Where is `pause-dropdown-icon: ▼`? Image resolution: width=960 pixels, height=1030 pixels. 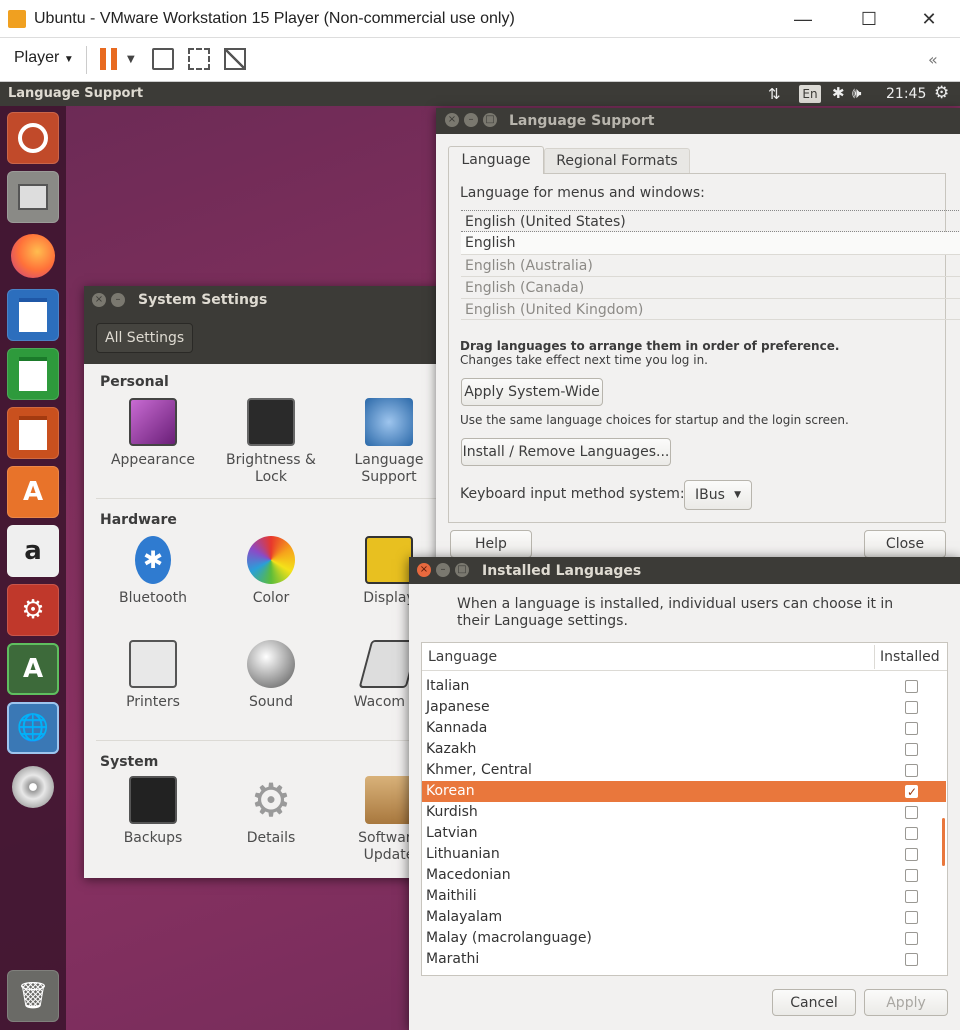
pause-dropdown-icon: ▼ is located at coordinates (131, 59).